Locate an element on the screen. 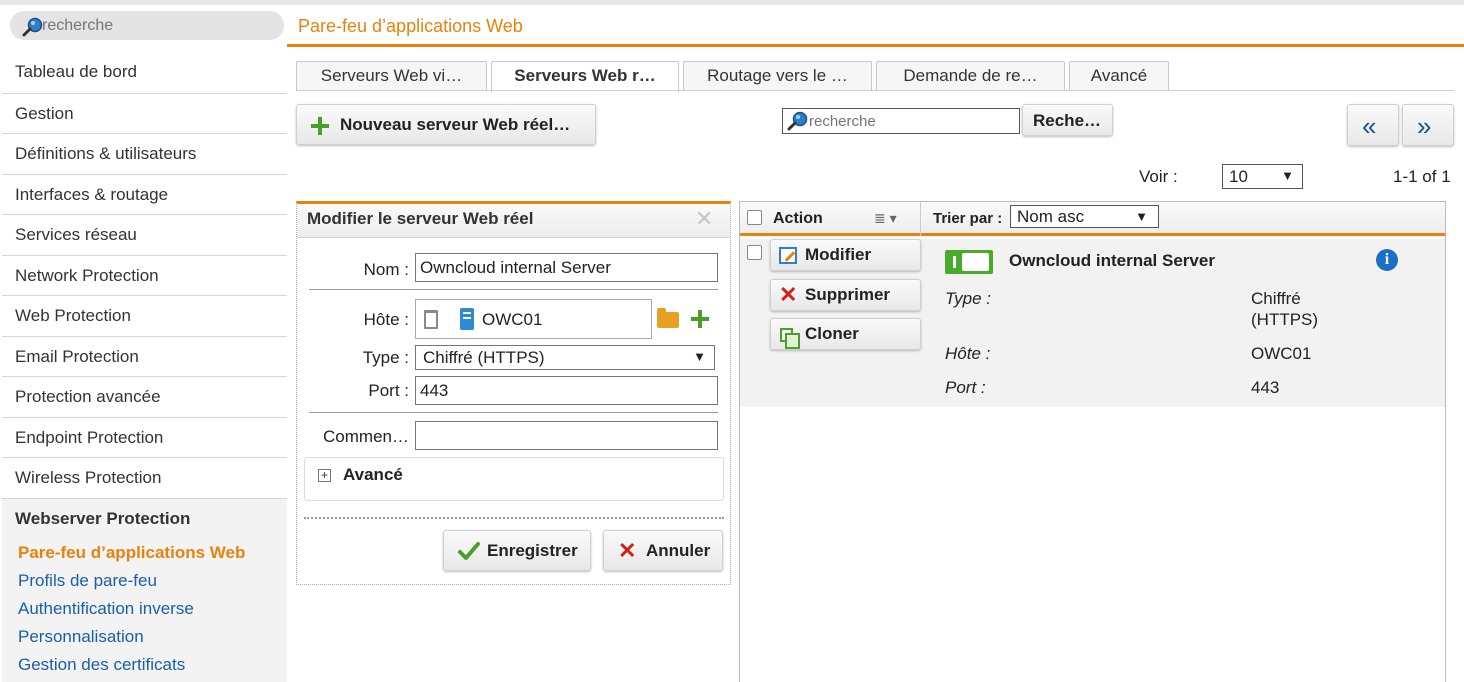 Image resolution: width=1464 pixels, height=682 pixels. advanced-section: + Avancé is located at coordinates (514, 479).